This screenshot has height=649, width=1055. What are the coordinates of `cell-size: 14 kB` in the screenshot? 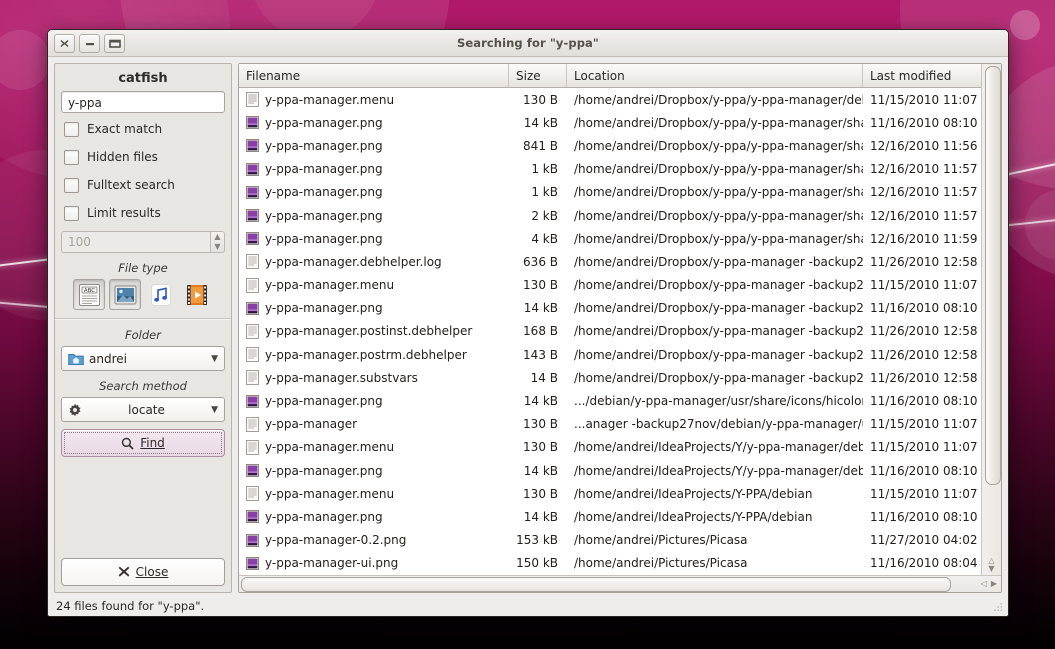 It's located at (540, 470).